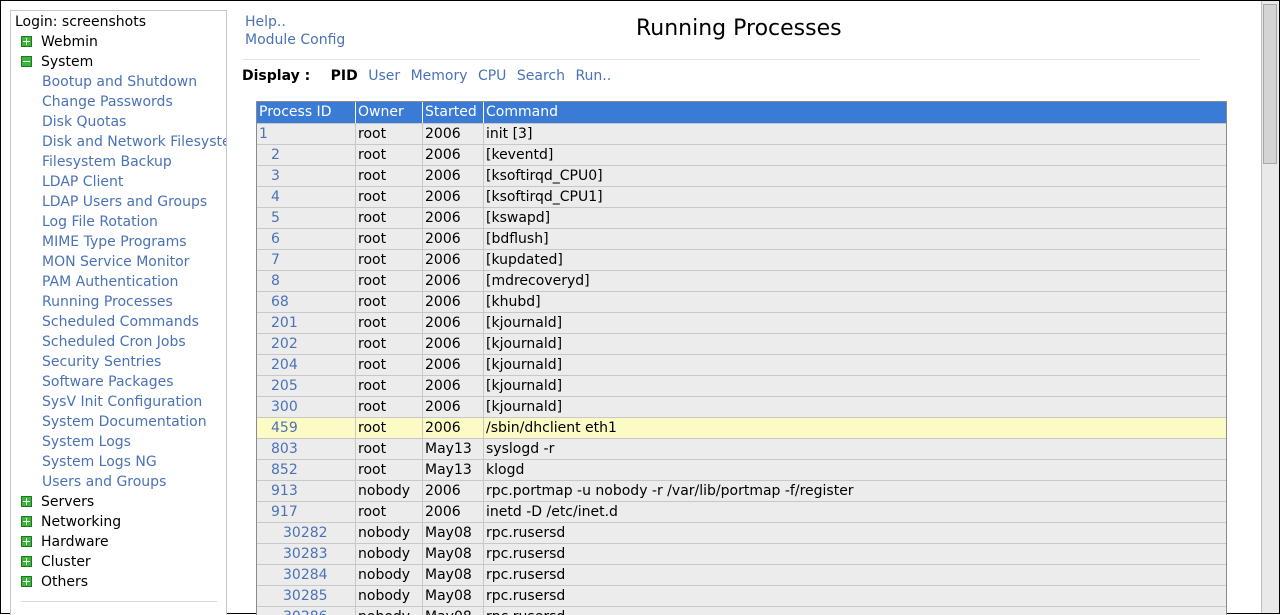  I want to click on table-cell: /sbin/dhclient eth1, so click(855, 428).